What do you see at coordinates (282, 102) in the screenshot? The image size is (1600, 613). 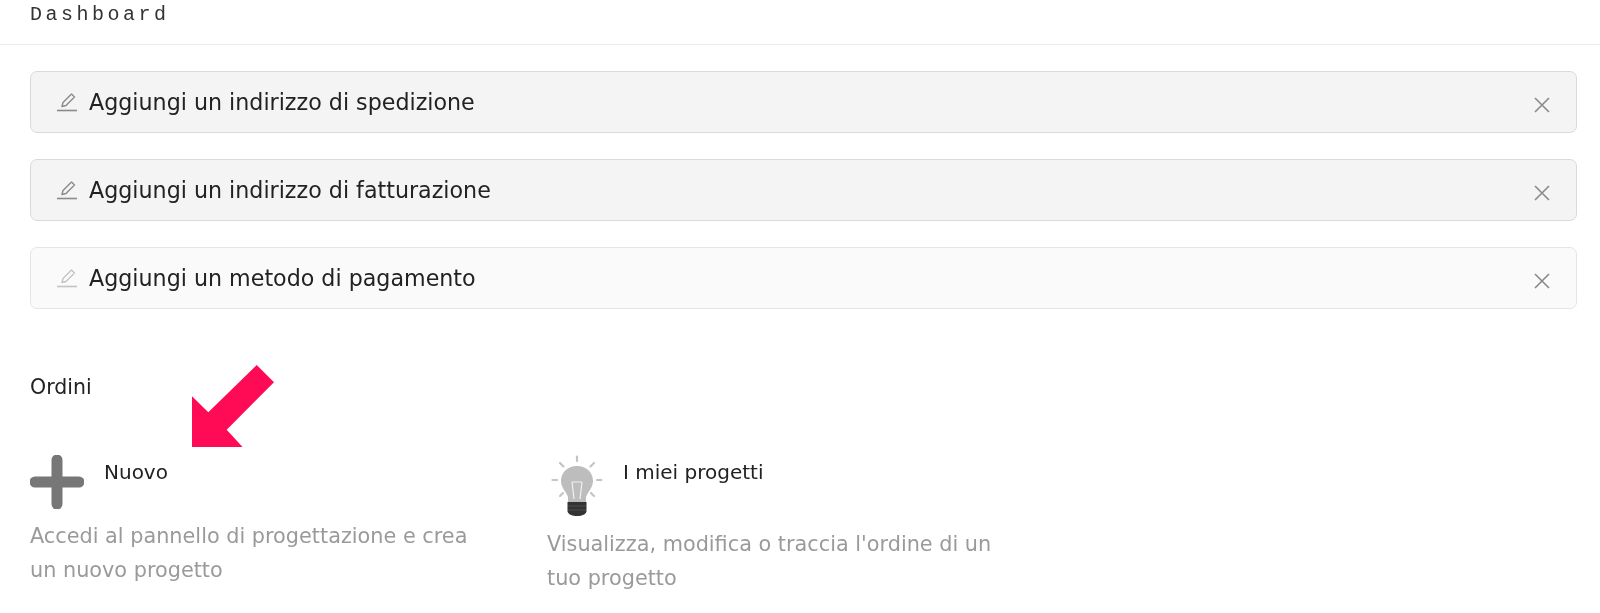 I see `notice-text: Aggiungi un indirizzo di spedizione` at bounding box center [282, 102].